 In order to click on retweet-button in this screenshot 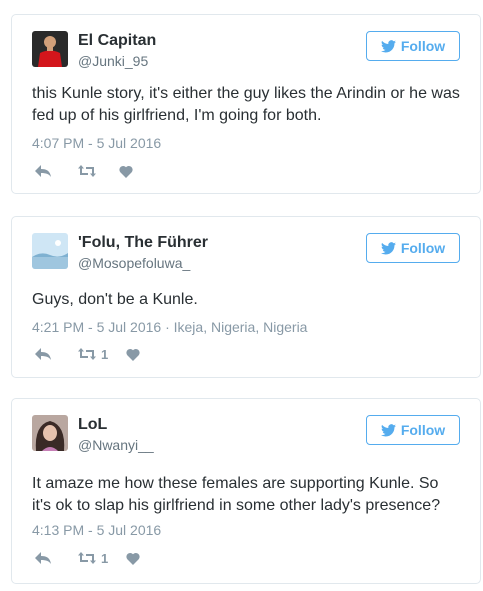, I will do `click(89, 171)`.